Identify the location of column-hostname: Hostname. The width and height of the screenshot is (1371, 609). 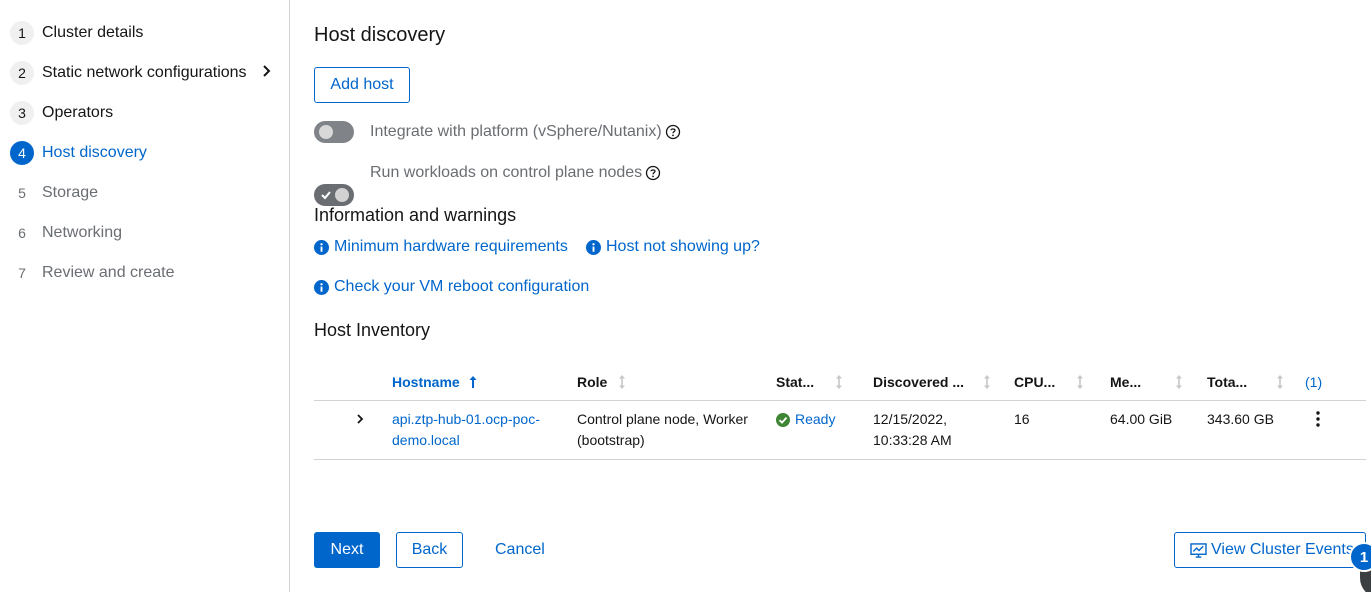
(435, 382).